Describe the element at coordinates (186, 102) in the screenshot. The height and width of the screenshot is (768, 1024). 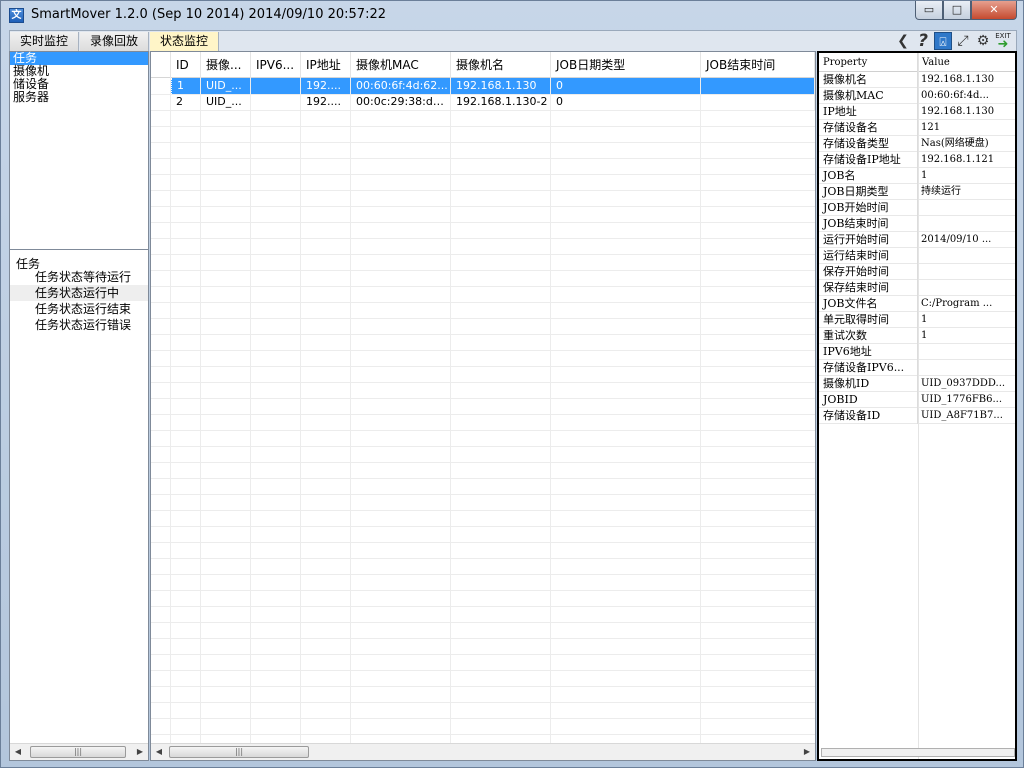
I see `cell-id: 2` at that location.